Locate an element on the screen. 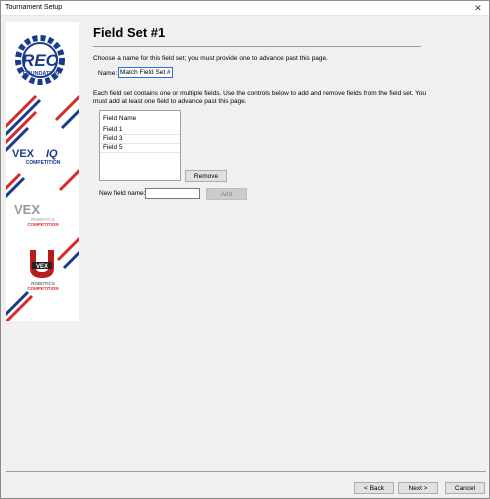 The image size is (490, 499). rec-logo-text: REC is located at coordinates (40, 60).